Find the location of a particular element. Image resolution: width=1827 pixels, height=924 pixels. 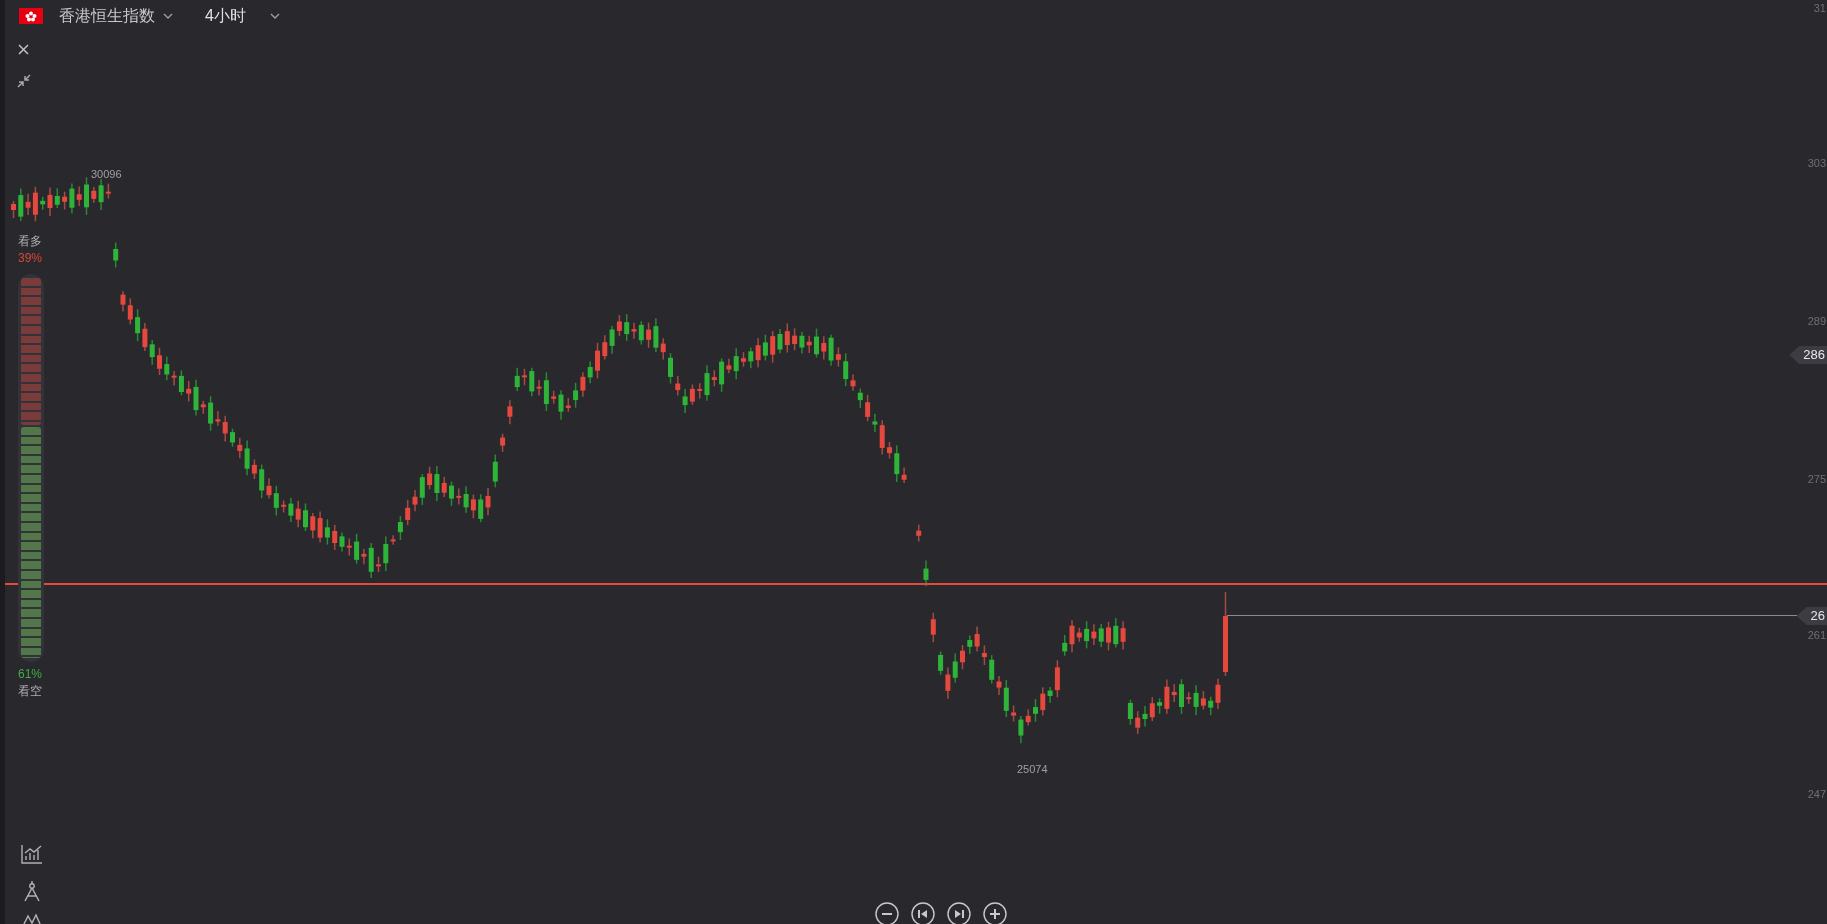

zoom-in-icon is located at coordinates (995, 913).